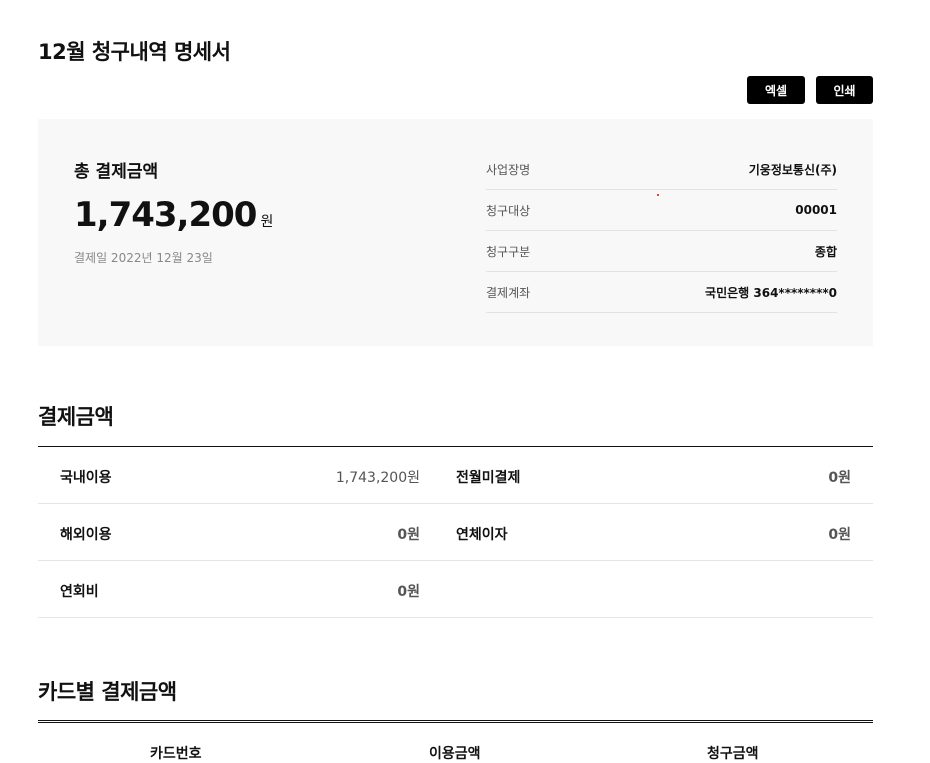 The width and height of the screenshot is (930, 763). I want to click on row-value: 1,743,200원, so click(377, 478).